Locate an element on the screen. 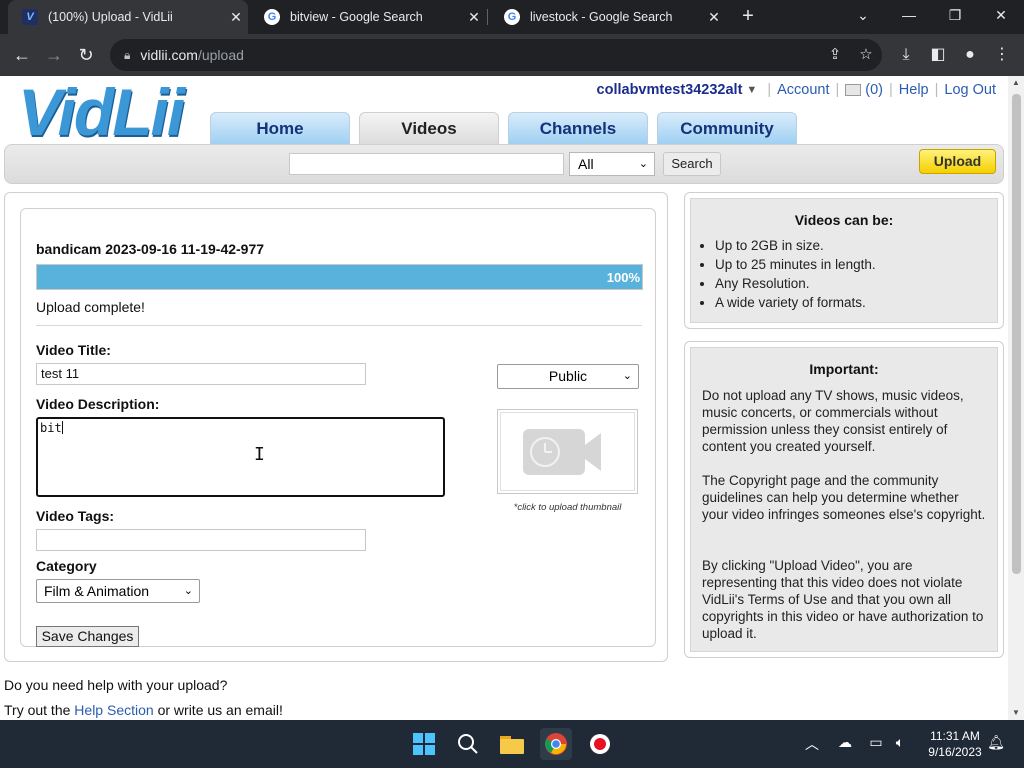  menu-kebab-icon: ⋮ is located at coordinates (1002, 55).